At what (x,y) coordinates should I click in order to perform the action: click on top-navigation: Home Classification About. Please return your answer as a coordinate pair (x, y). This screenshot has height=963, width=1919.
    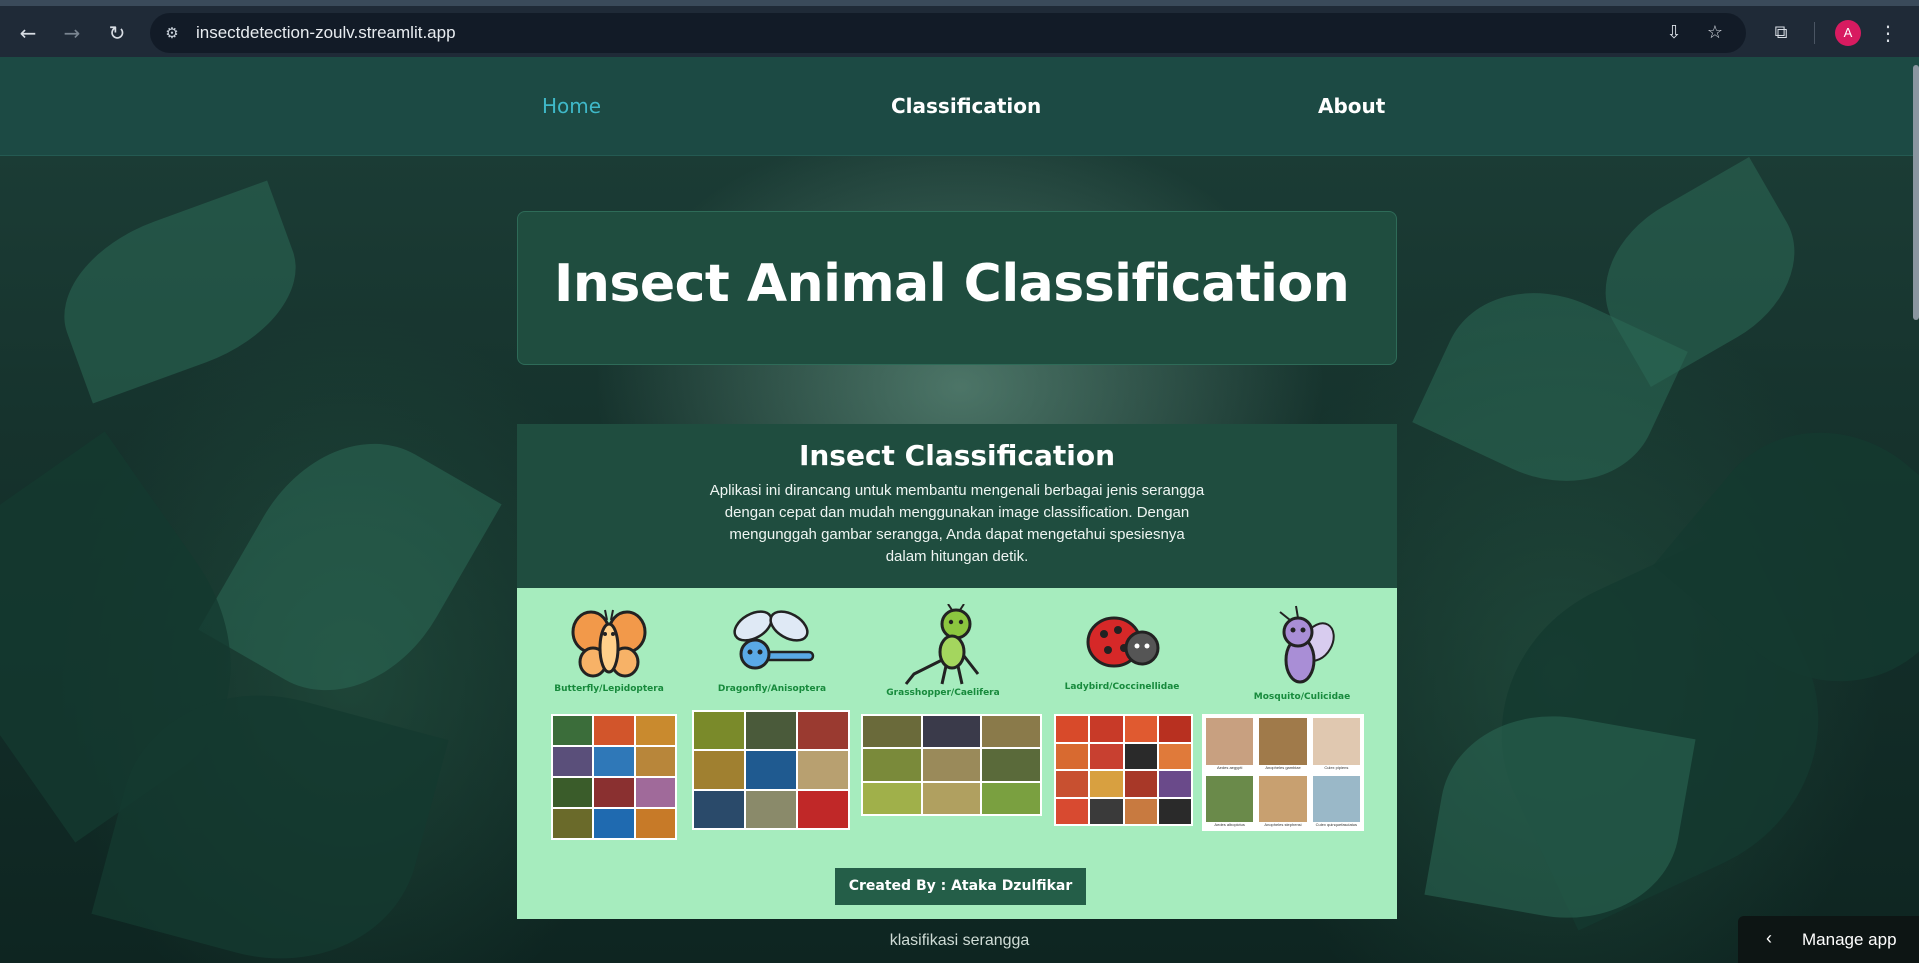
    Looking at the image, I should click on (959, 106).